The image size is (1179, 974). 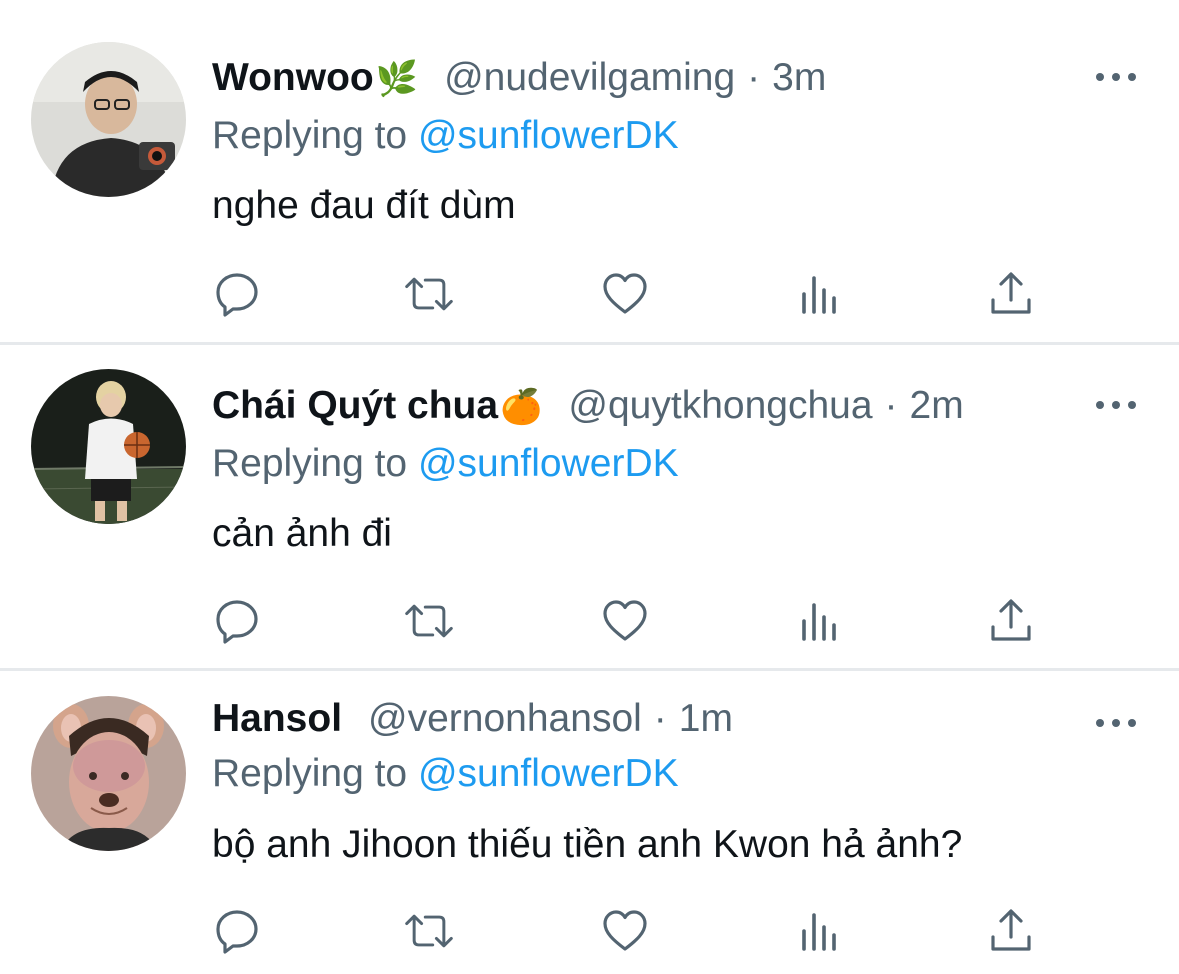 I want to click on tweet-header: Wonwoo 🌿 @nudevilgaming · 3m, so click(x=519, y=81).